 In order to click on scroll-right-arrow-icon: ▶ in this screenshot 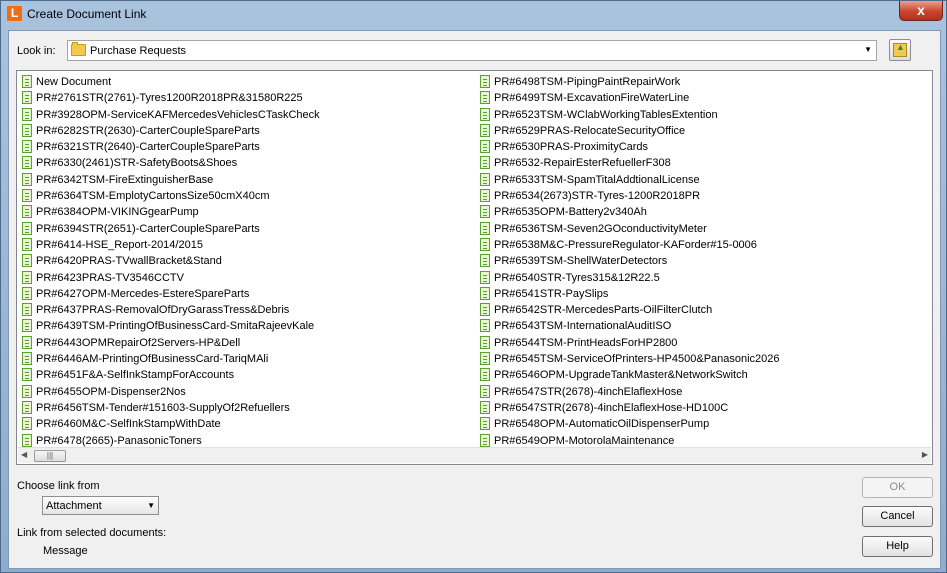, I will do `click(925, 454)`.